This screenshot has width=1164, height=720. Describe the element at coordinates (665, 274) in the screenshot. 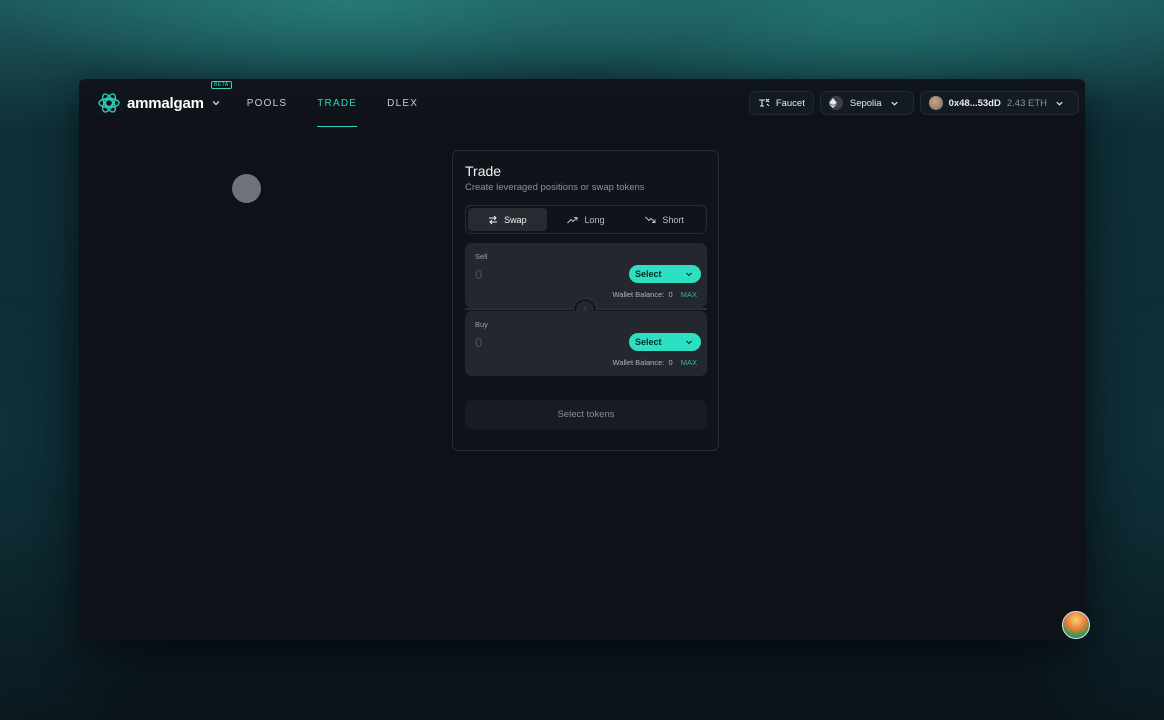

I see `sell-token-select: Select` at that location.